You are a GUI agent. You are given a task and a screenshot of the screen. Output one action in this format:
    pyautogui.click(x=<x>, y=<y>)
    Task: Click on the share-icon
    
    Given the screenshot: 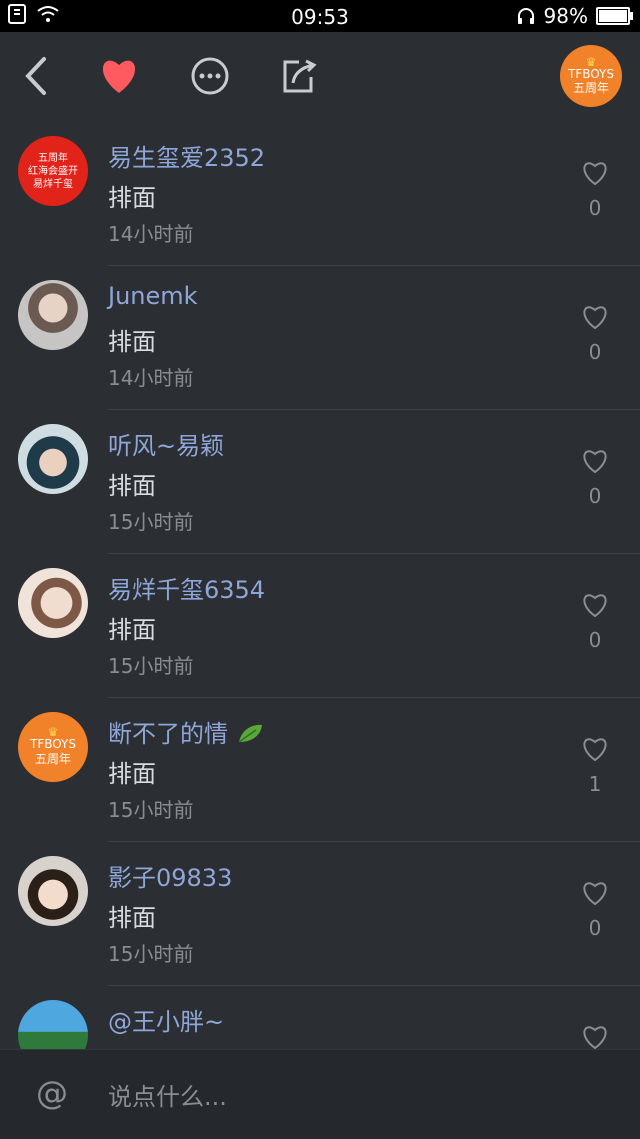 What is the action you would take?
    pyautogui.click(x=300, y=76)
    